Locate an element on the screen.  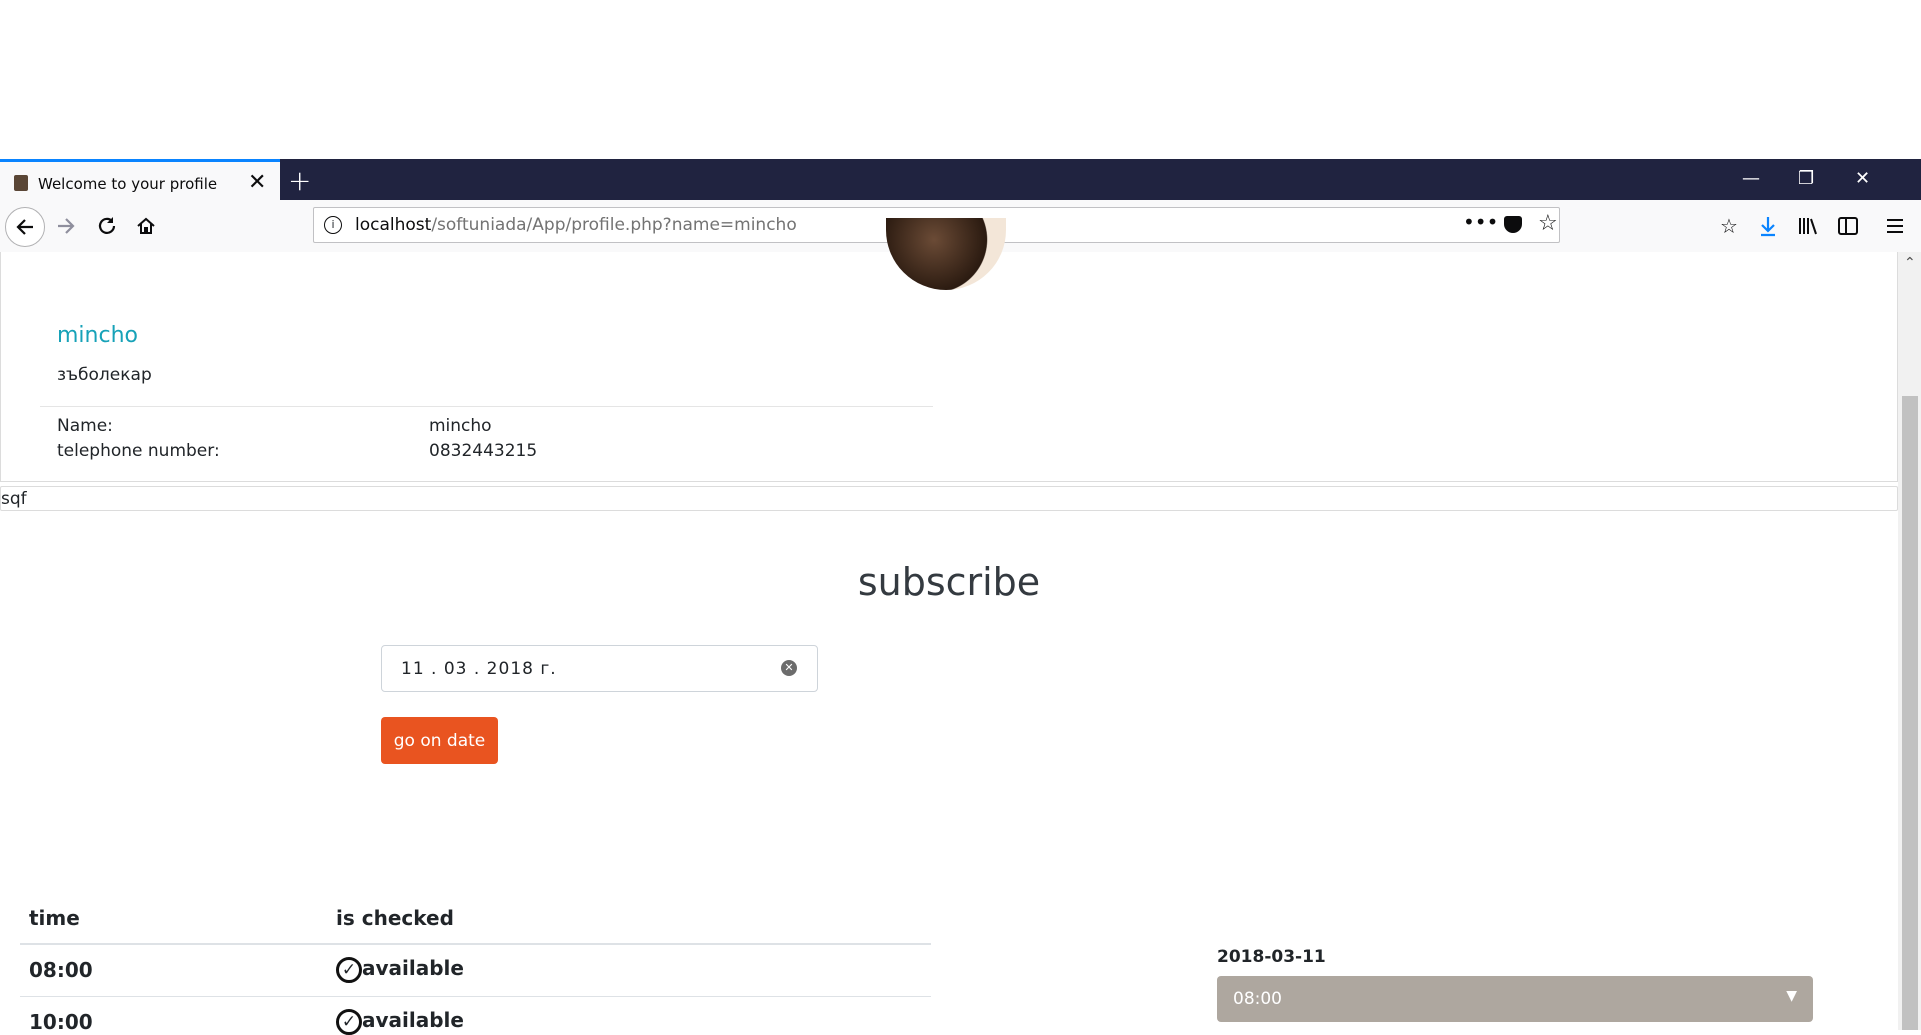
page-actions-icon: ••• is located at coordinates (1480, 222).